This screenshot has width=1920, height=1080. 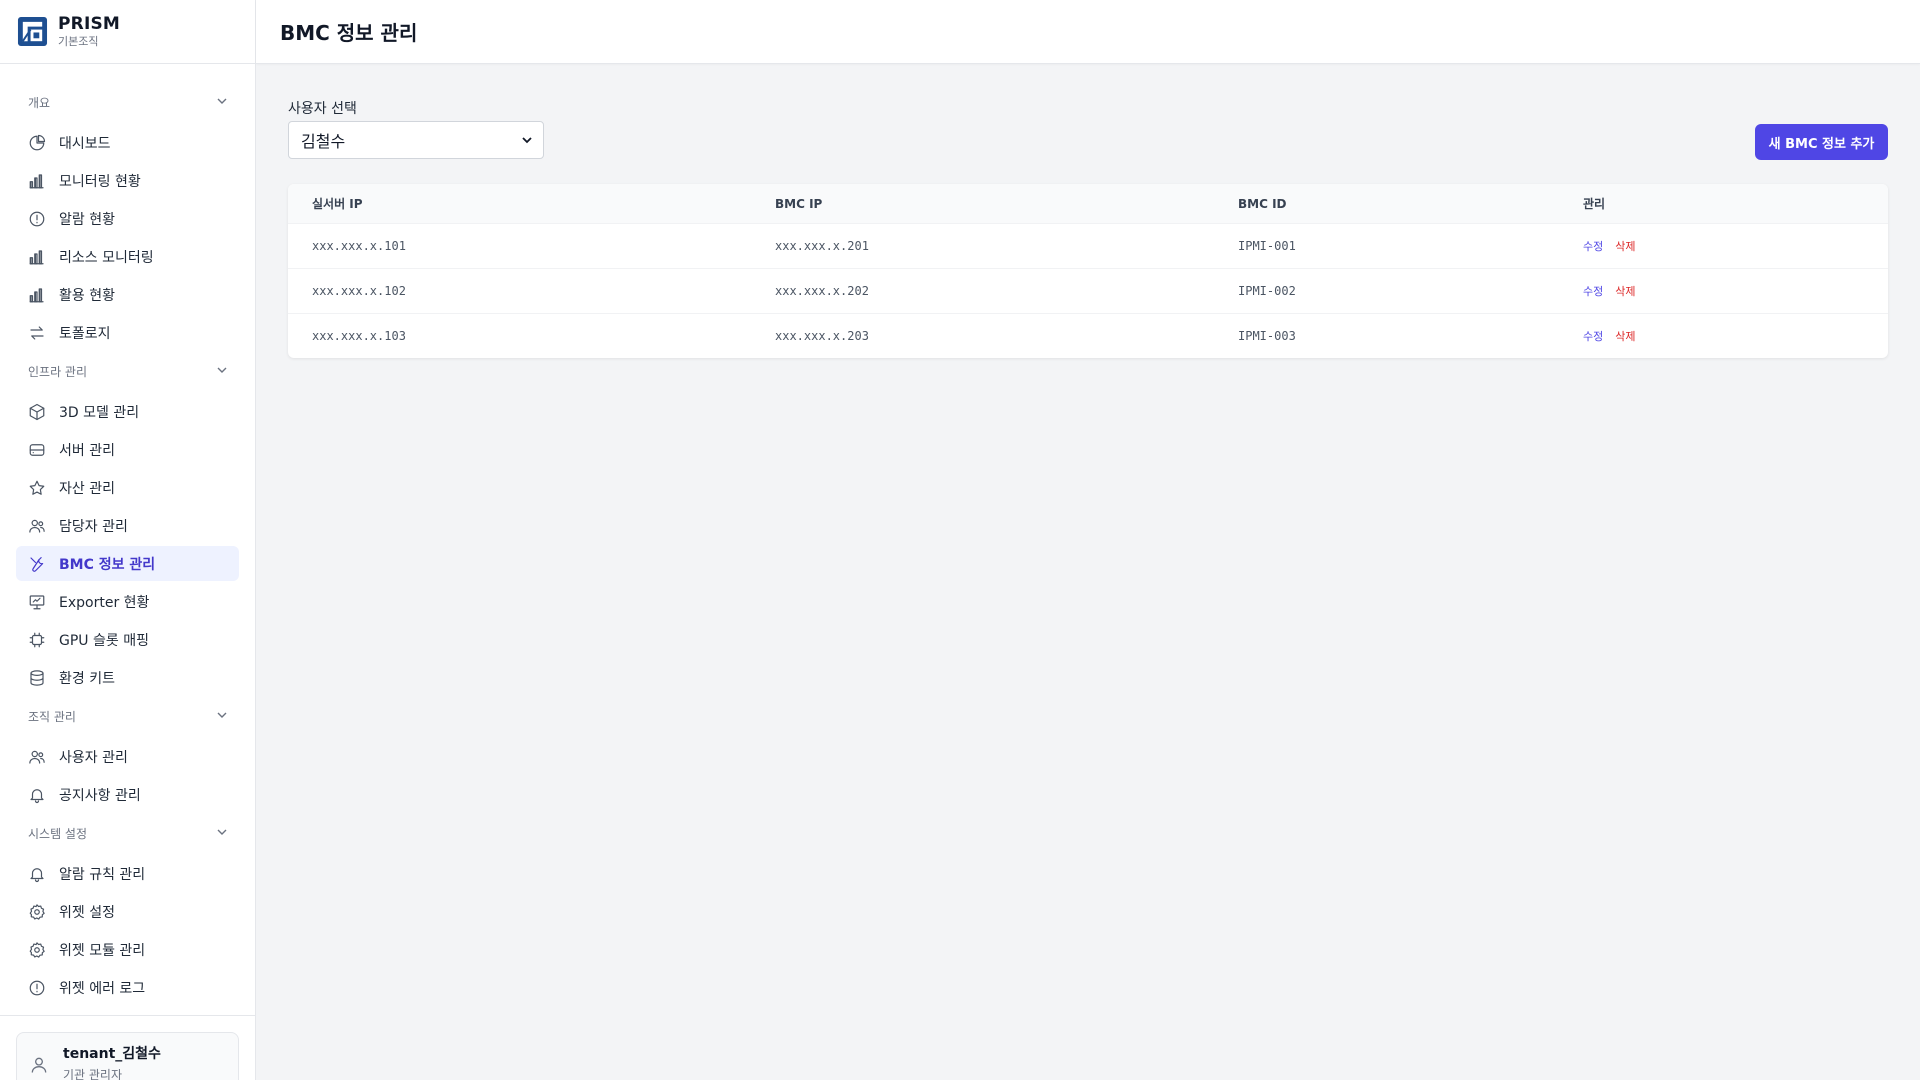 I want to click on sidebar-item: 담당자 관리, so click(x=127, y=525).